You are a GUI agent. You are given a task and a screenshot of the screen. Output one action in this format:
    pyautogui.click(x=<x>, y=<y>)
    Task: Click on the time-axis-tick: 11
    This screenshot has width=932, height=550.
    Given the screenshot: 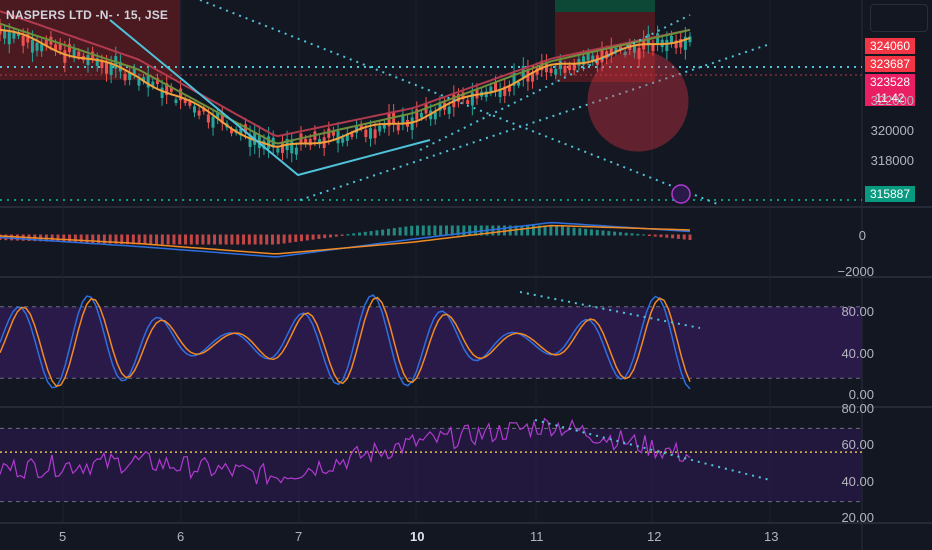 What is the action you would take?
    pyautogui.click(x=537, y=536)
    